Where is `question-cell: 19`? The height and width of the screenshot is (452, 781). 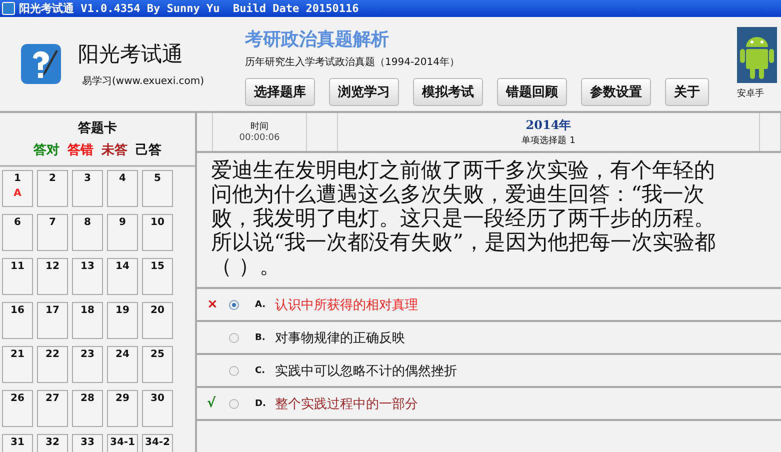
question-cell: 19 is located at coordinates (122, 320).